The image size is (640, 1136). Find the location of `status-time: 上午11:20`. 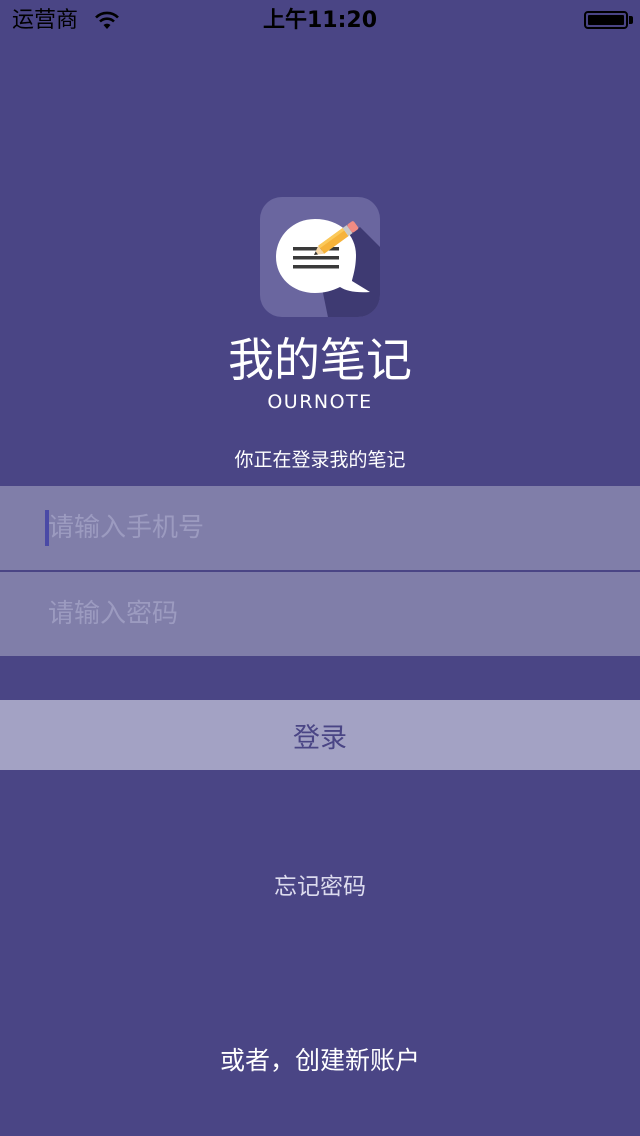

status-time: 上午11:20 is located at coordinates (320, 20).